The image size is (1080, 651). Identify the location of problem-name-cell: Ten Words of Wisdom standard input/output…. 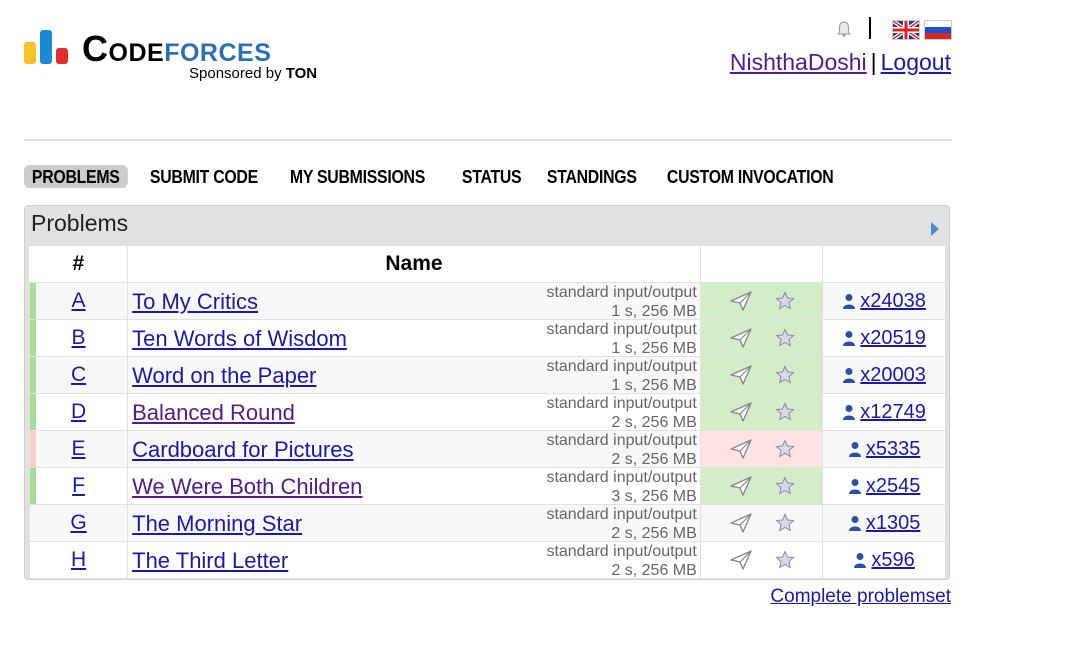
(414, 338).